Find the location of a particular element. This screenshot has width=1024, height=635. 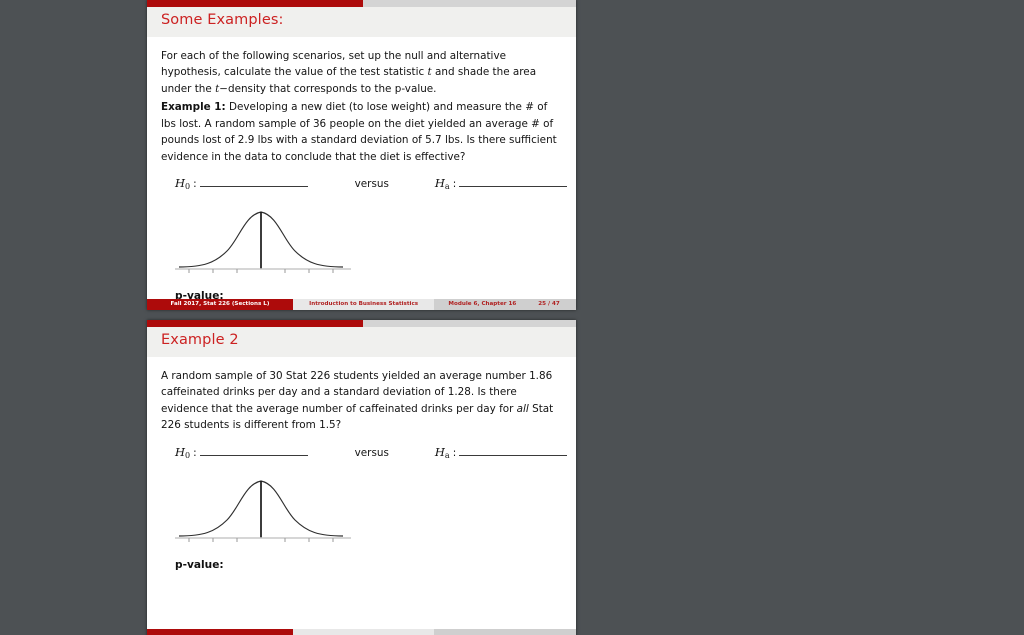

footer-partial-left is located at coordinates (220, 632).